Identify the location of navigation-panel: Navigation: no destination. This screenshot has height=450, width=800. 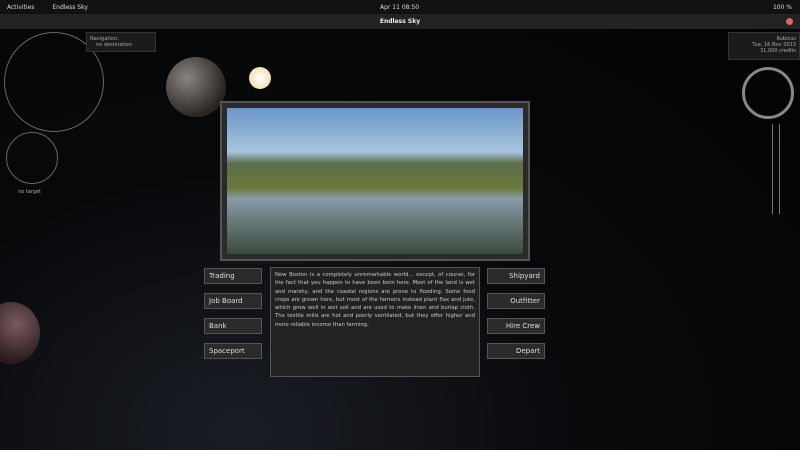
(121, 42).